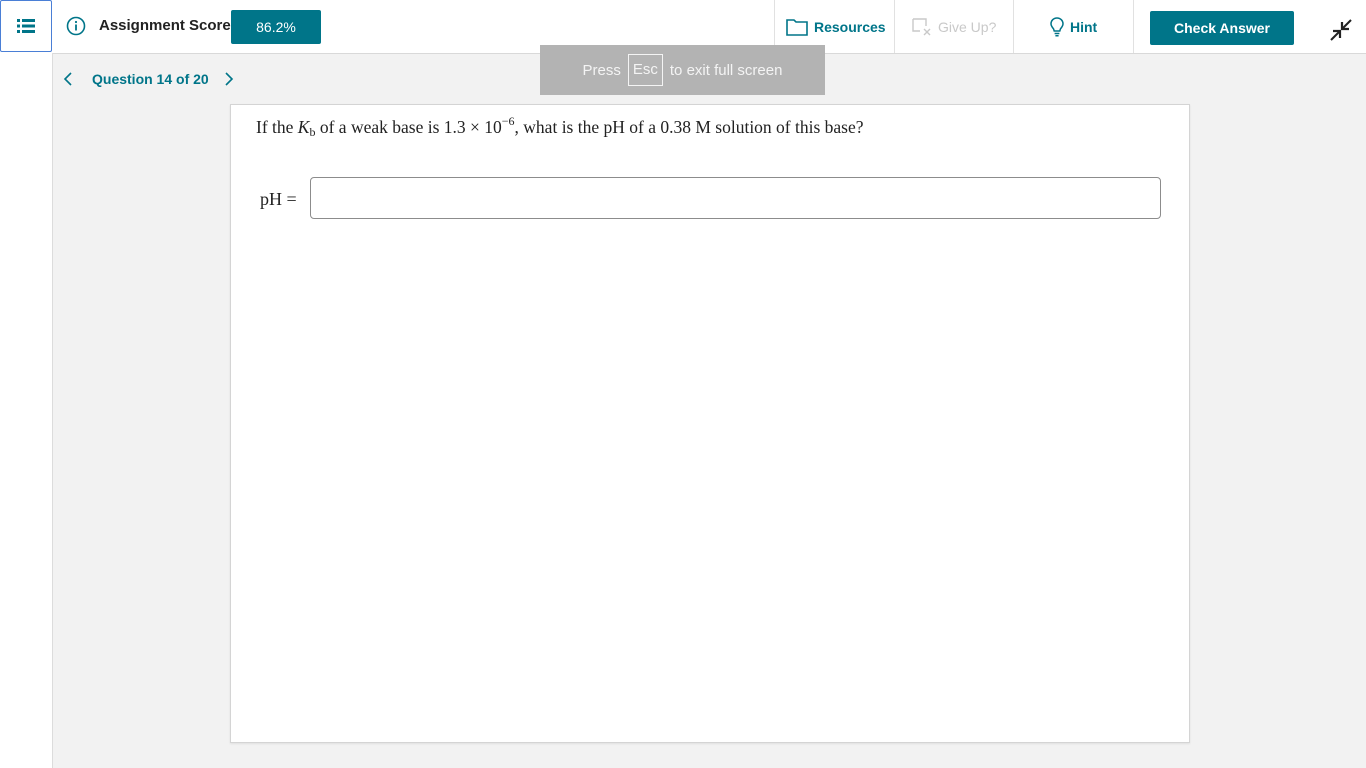 The height and width of the screenshot is (768, 1366). Describe the element at coordinates (735, 198) in the screenshot. I see `ph-answer-input` at that location.